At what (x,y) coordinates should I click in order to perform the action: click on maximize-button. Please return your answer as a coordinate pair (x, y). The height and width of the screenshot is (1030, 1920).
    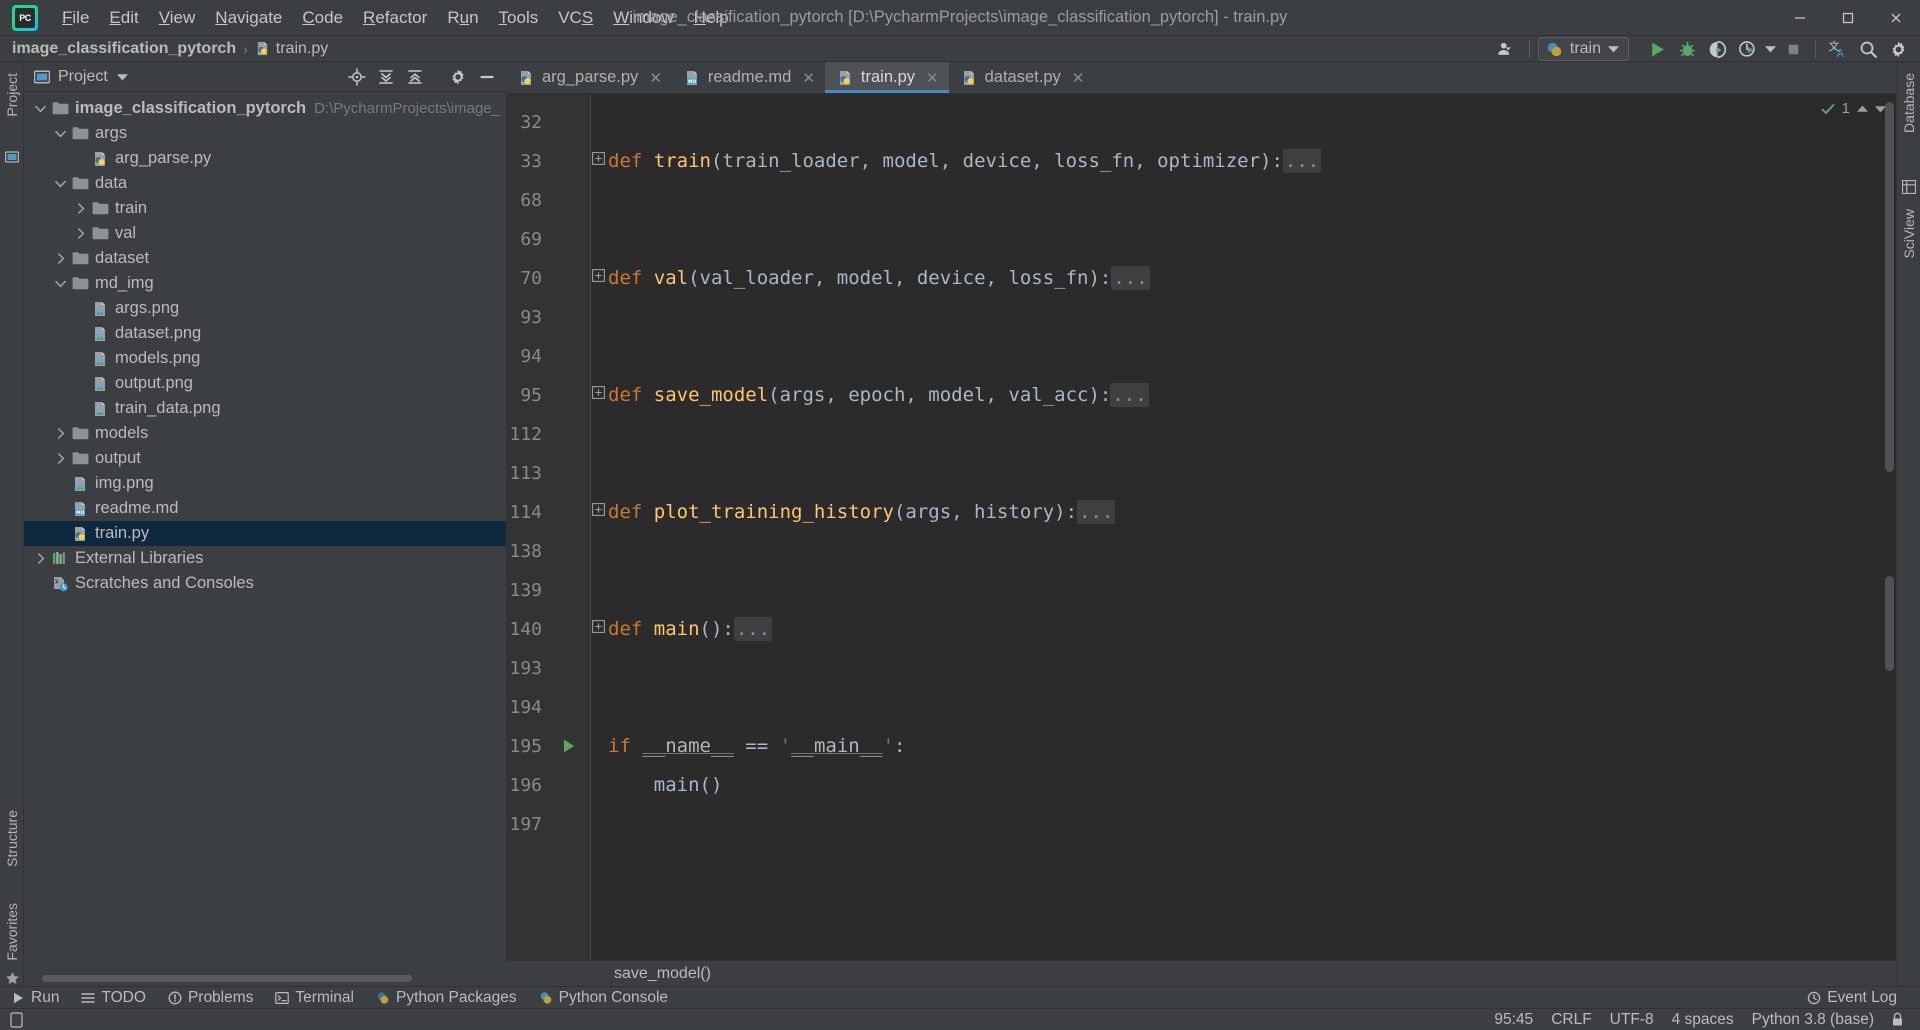
    Looking at the image, I should click on (1848, 18).